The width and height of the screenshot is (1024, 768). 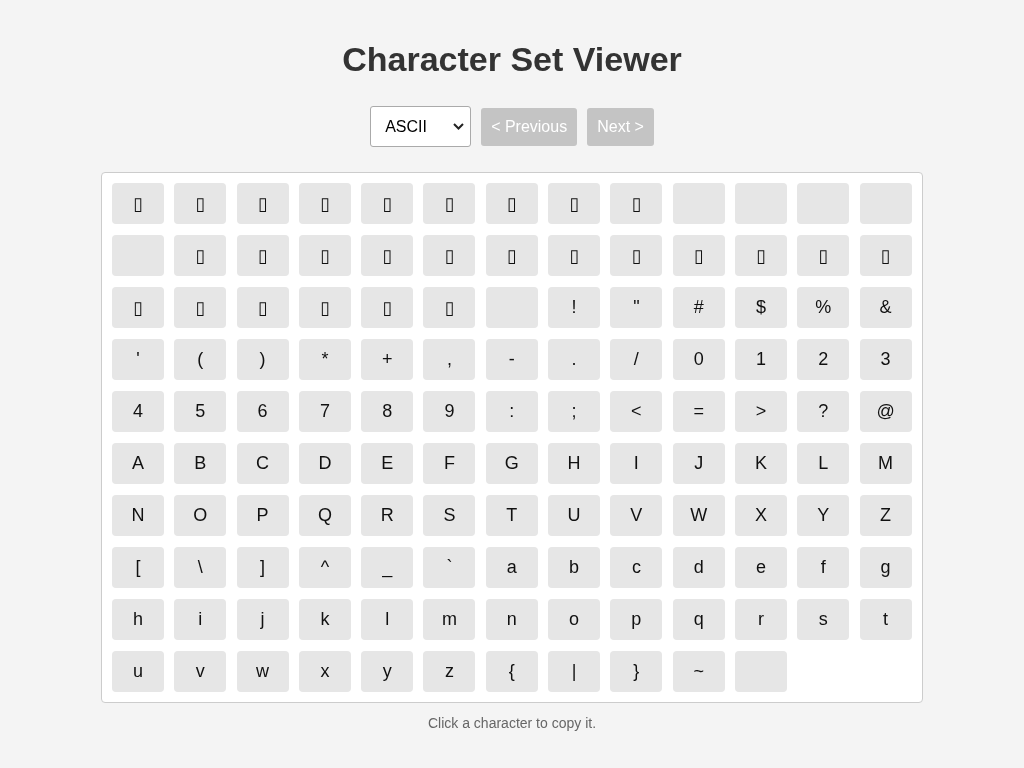 What do you see at coordinates (421, 126) in the screenshot?
I see `charset-select: ASCII` at bounding box center [421, 126].